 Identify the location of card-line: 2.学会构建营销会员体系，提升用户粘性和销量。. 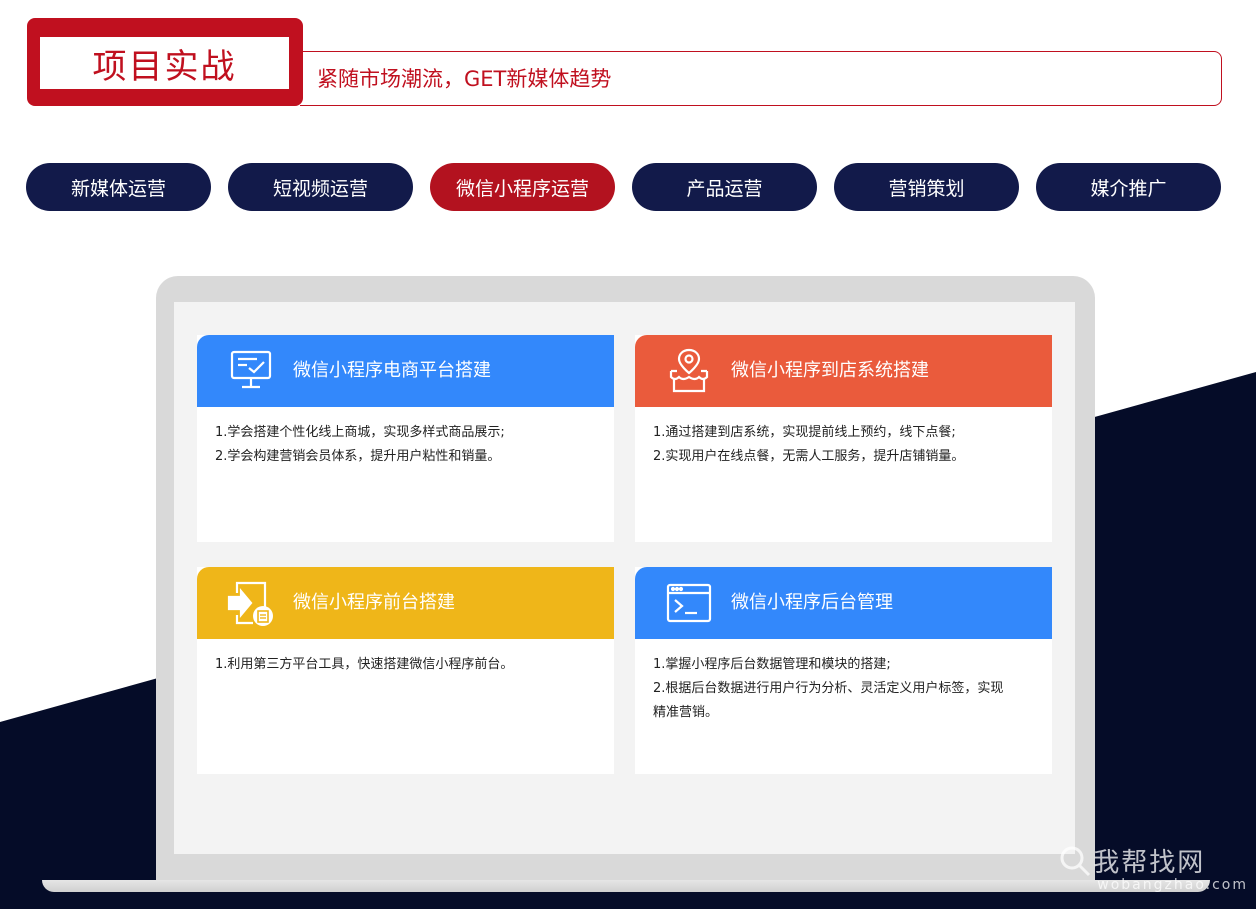
(358, 456).